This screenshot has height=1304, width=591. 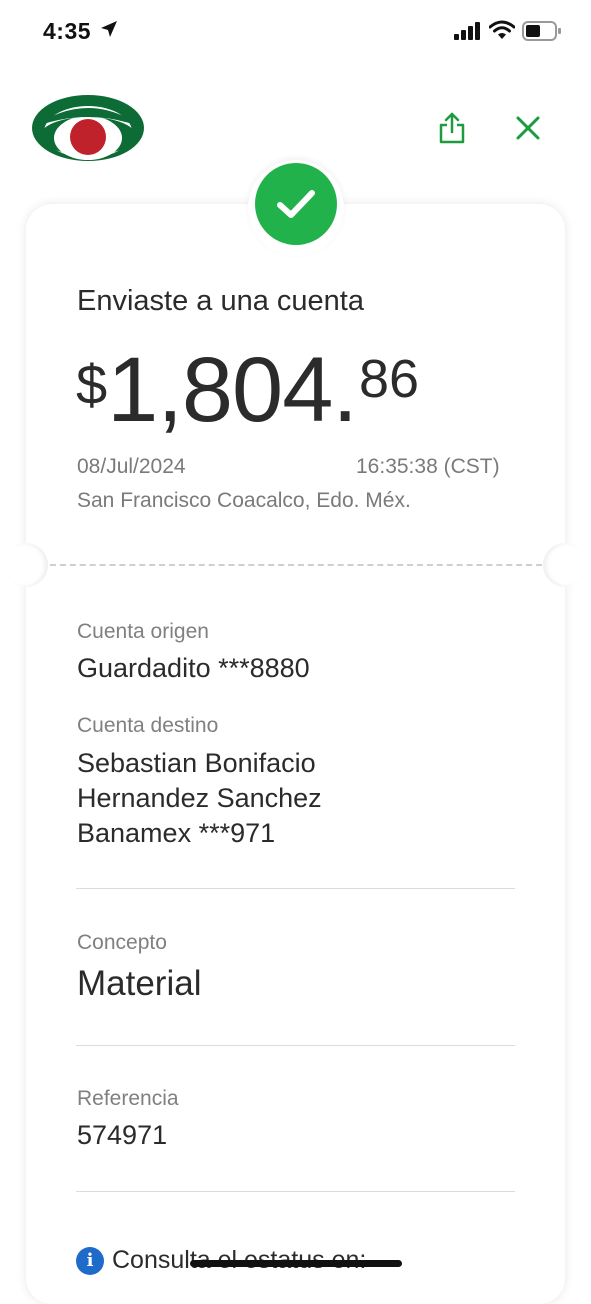 What do you see at coordinates (296, 204) in the screenshot?
I see `success-check-icon` at bounding box center [296, 204].